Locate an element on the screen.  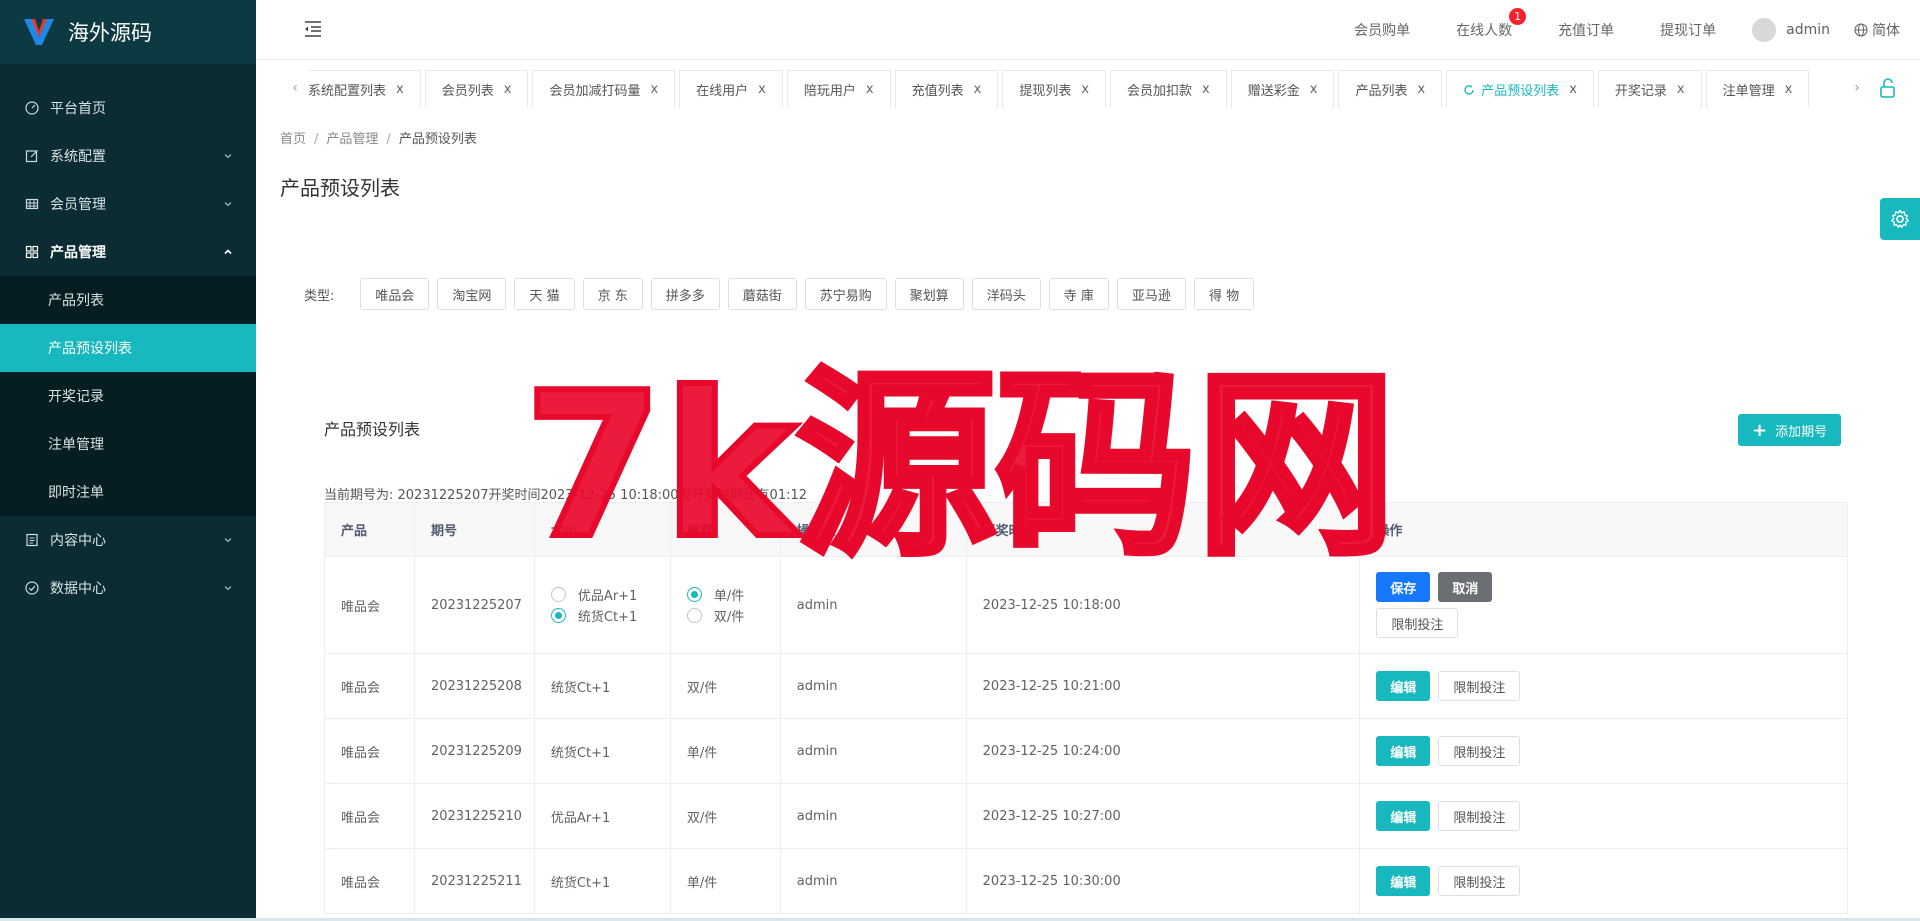
tab-11: 开奖记录 x is located at coordinates (1649, 89).